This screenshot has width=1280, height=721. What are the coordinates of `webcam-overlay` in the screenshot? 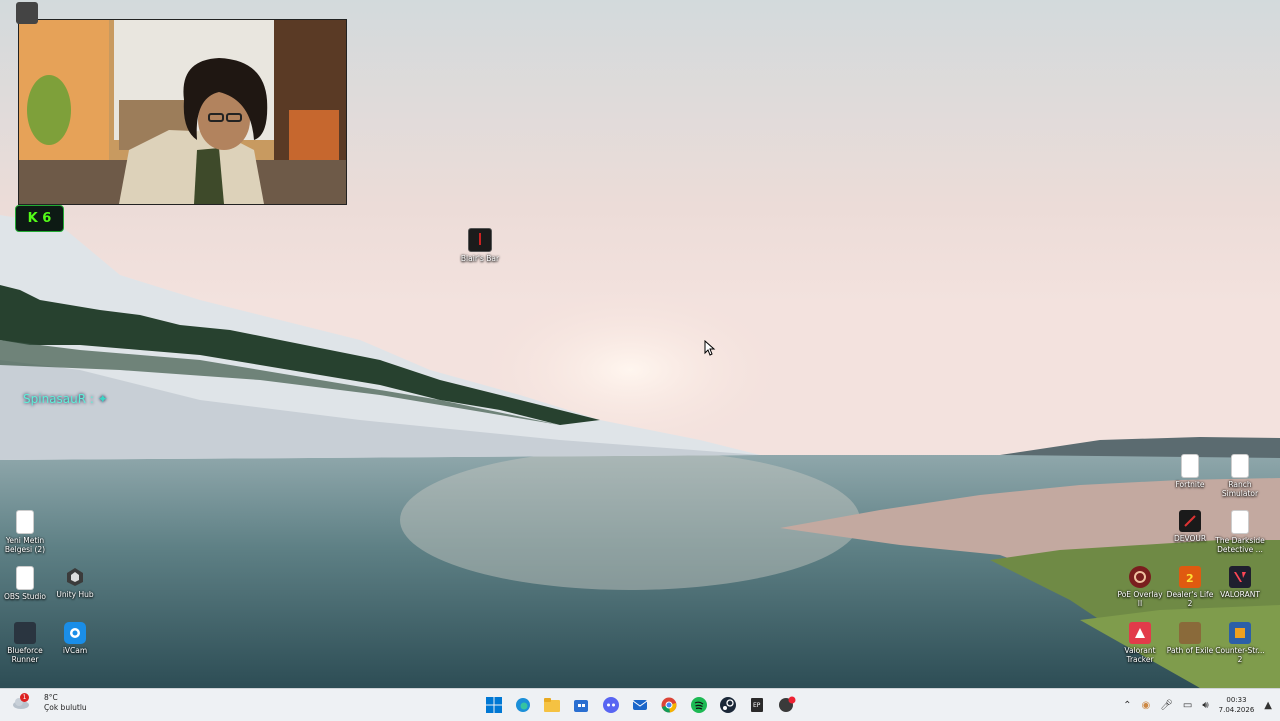 It's located at (182, 112).